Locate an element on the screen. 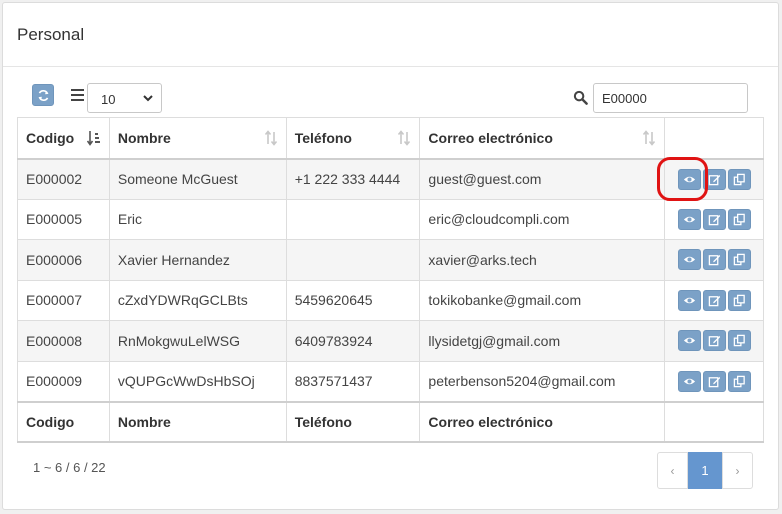  footer-telefono: Teléfono is located at coordinates (353, 421).